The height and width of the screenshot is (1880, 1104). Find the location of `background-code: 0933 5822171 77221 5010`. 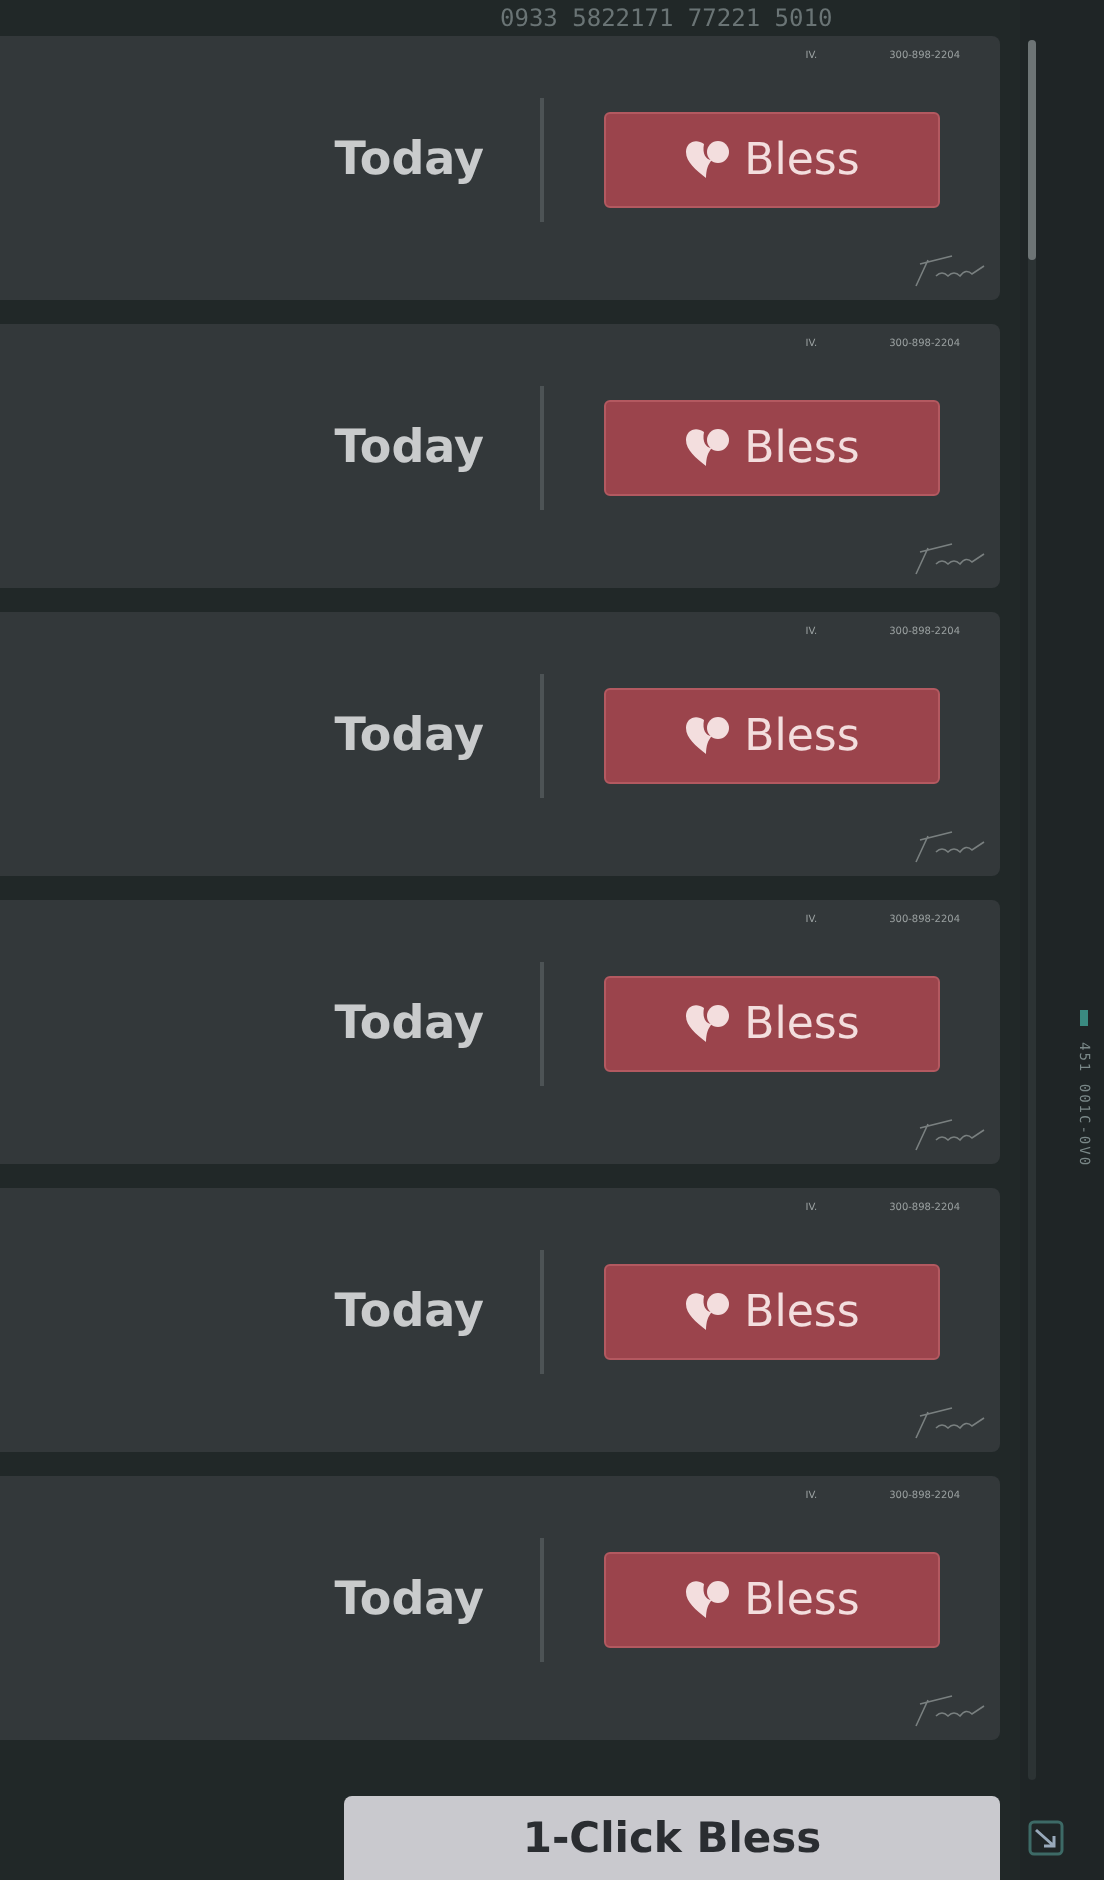

background-code: 0933 5822171 77221 5010 is located at coordinates (666, 19).